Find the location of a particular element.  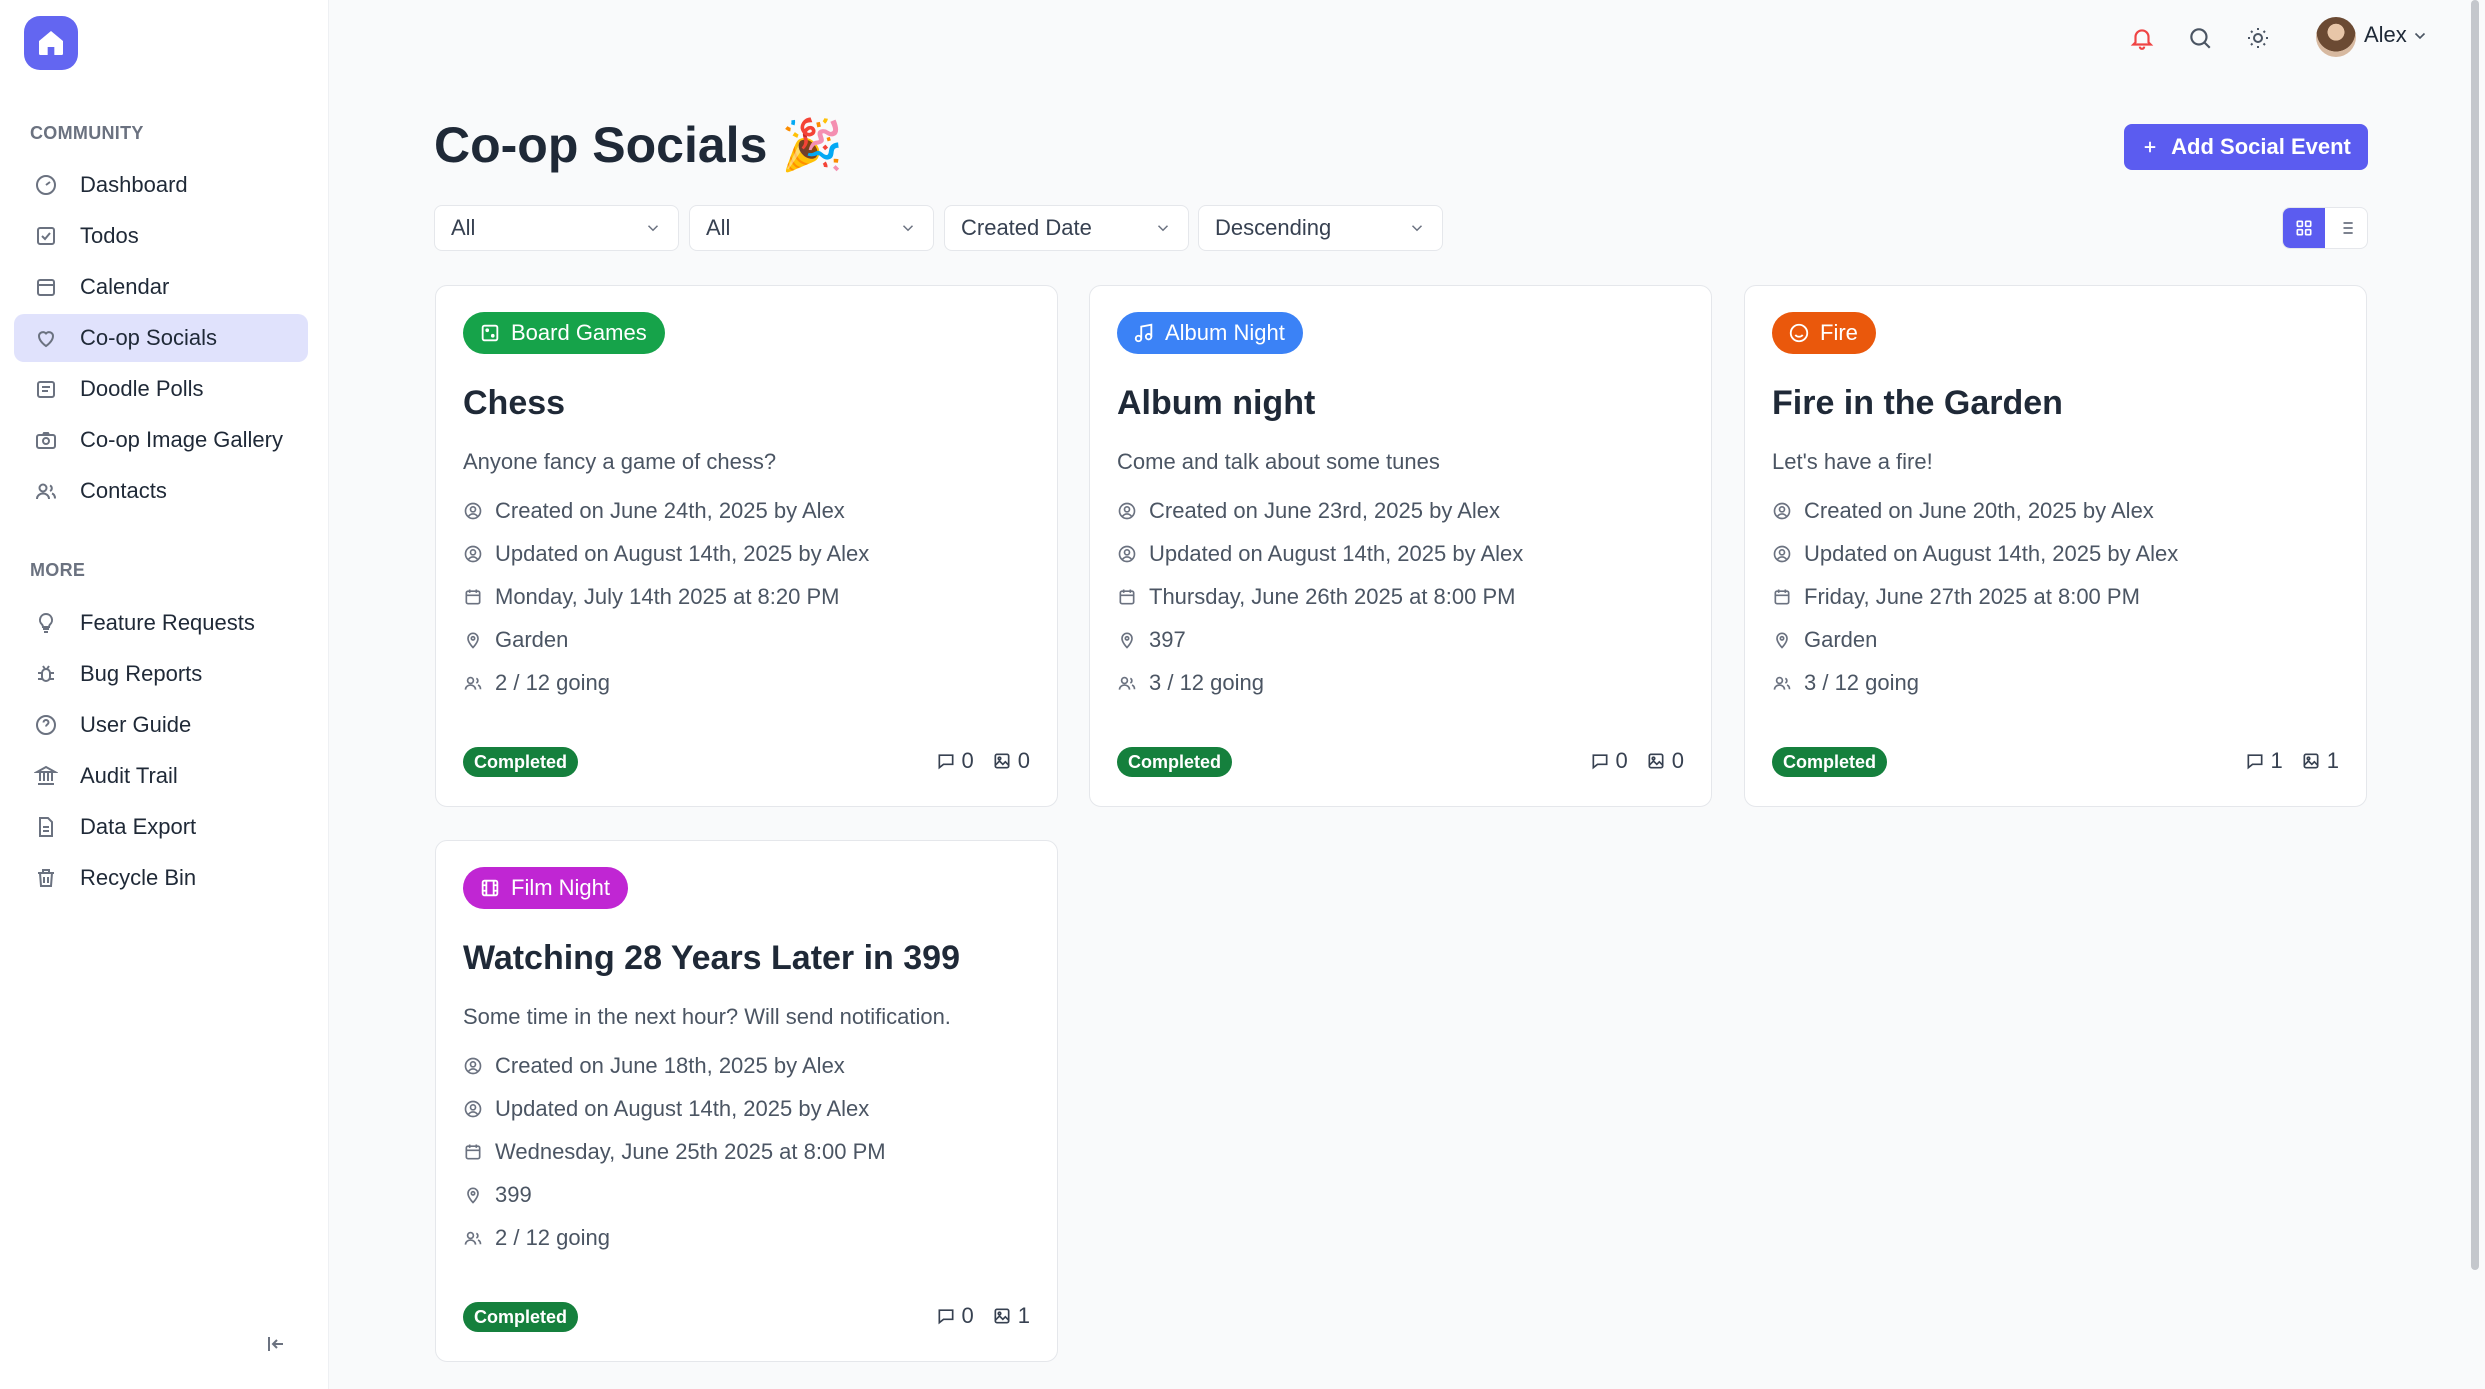

event-description: Let's have a fire! is located at coordinates (1852, 461).